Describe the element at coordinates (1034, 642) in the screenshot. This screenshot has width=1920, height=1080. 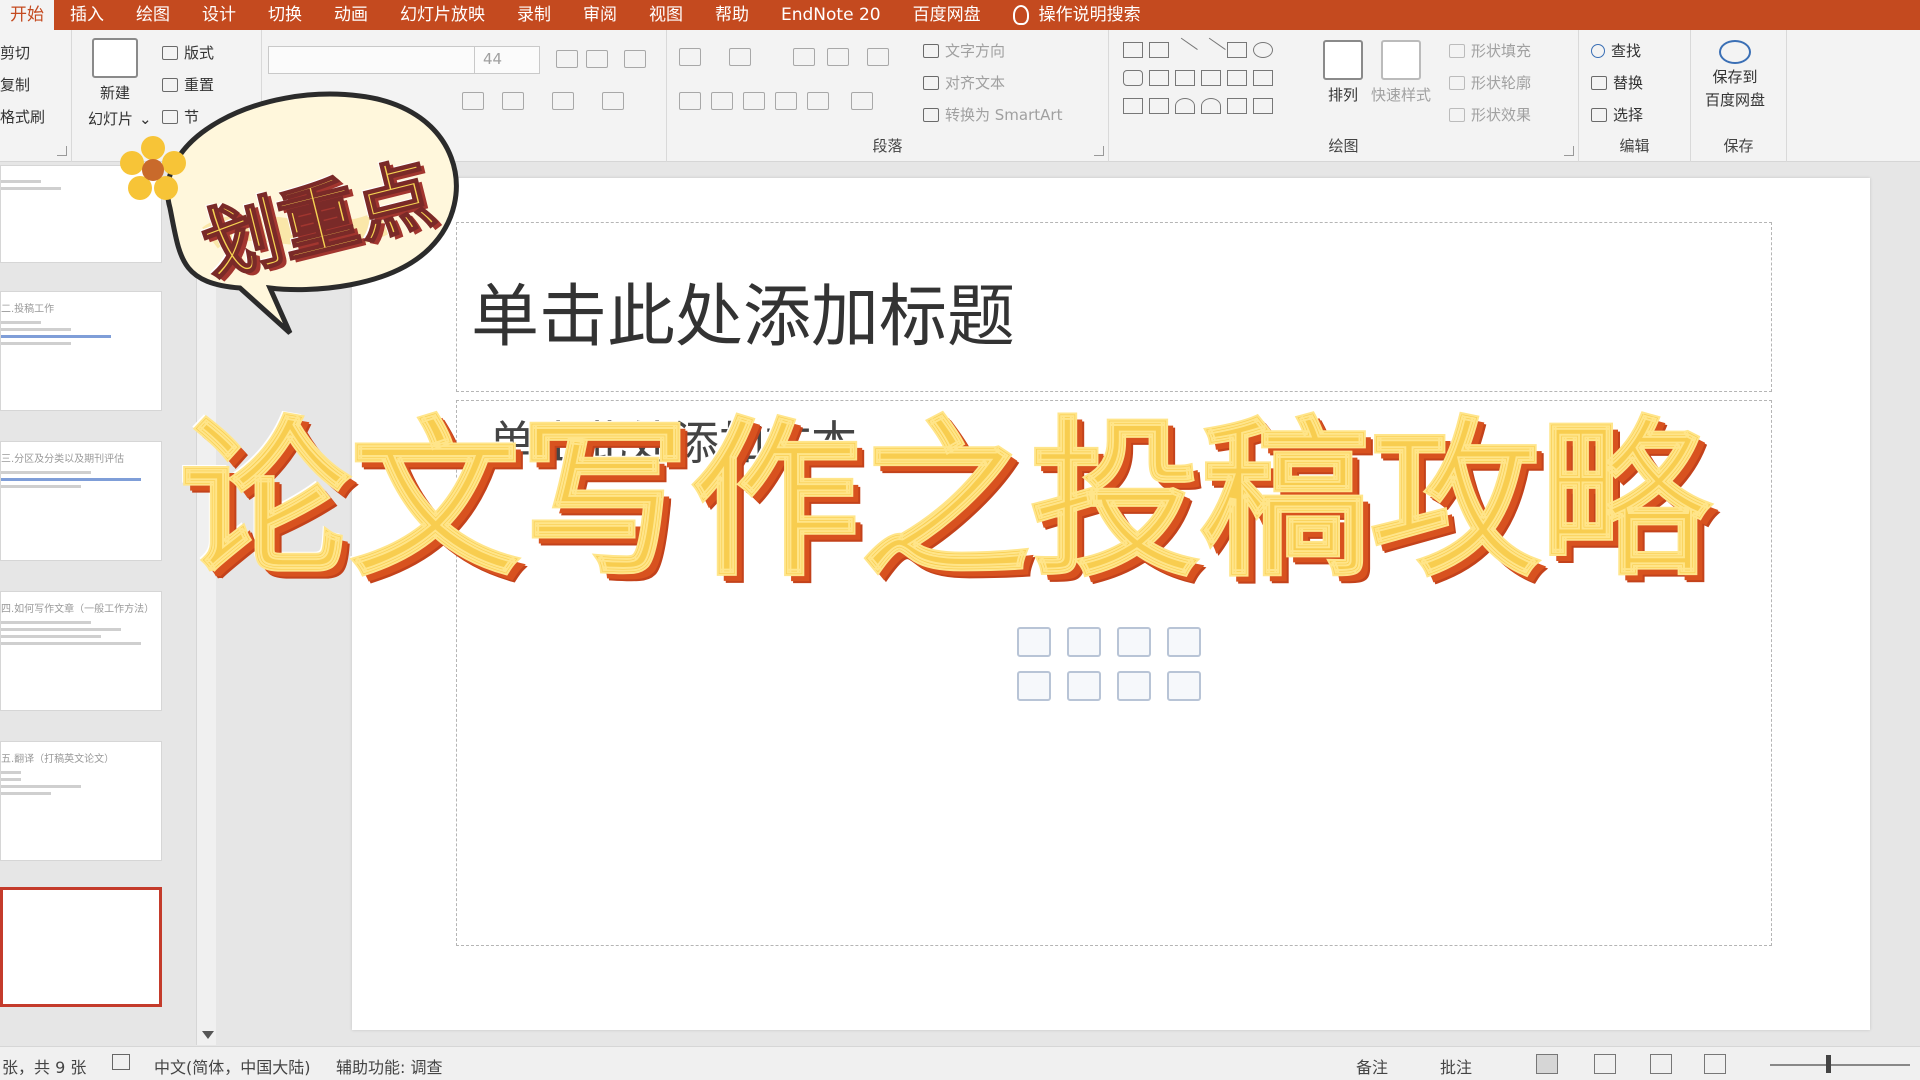
I see `insert-table-icon` at that location.